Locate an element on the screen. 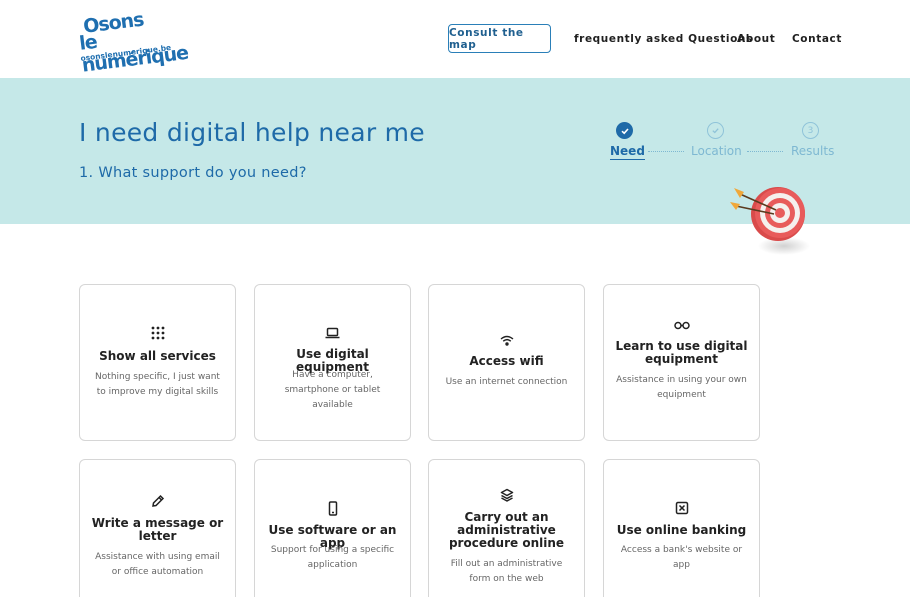 This screenshot has height=597, width=910. consult-map-button: Consult the map is located at coordinates (499, 38).